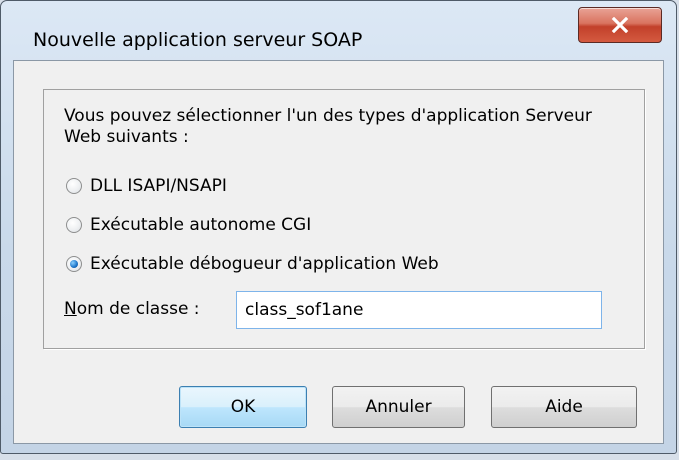 This screenshot has height=460, width=679. Describe the element at coordinates (398, 407) in the screenshot. I see `cancel-button: Annuler` at that location.